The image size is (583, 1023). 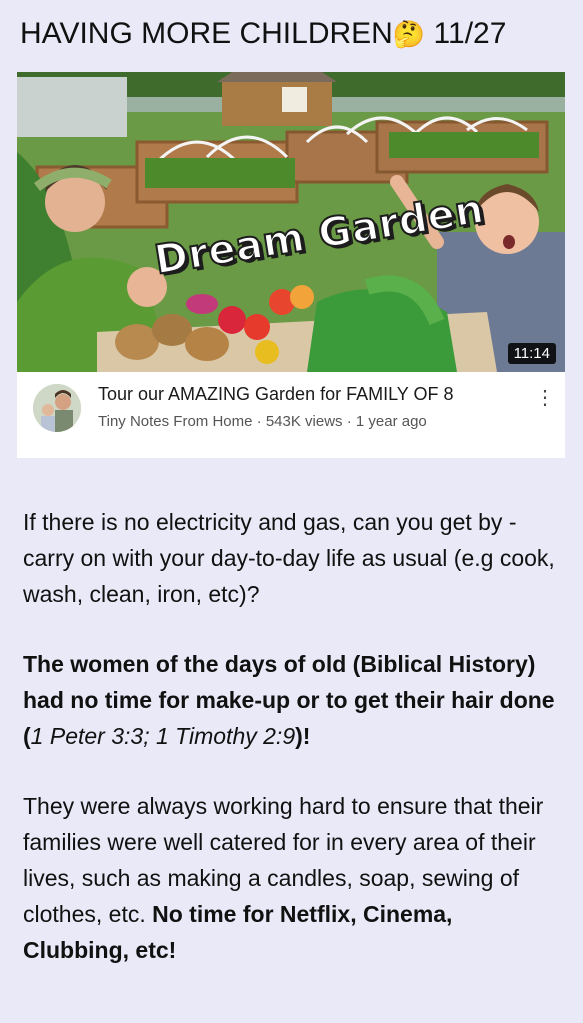 I want to click on title-text: HAVING MORE CHILDREN, so click(x=206, y=33).